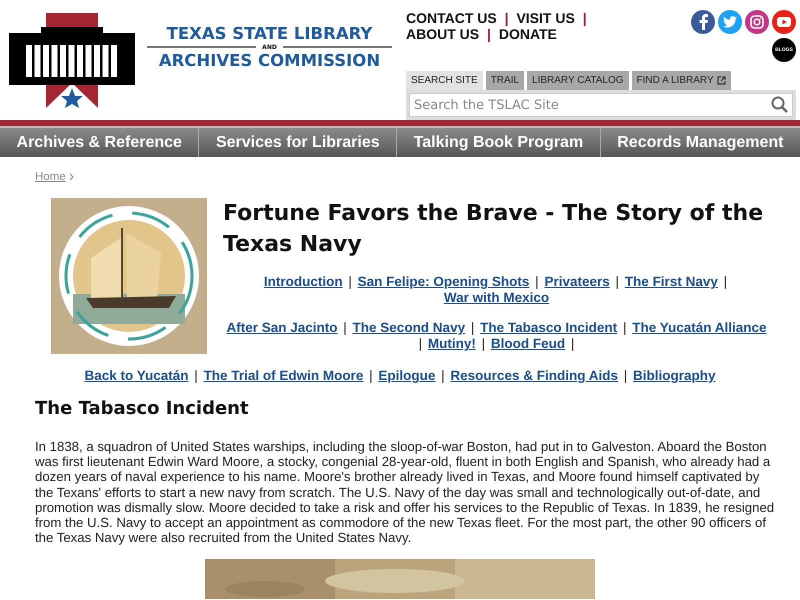 The width and height of the screenshot is (800, 600). I want to click on chapter-link: Mutiny!, so click(452, 343).